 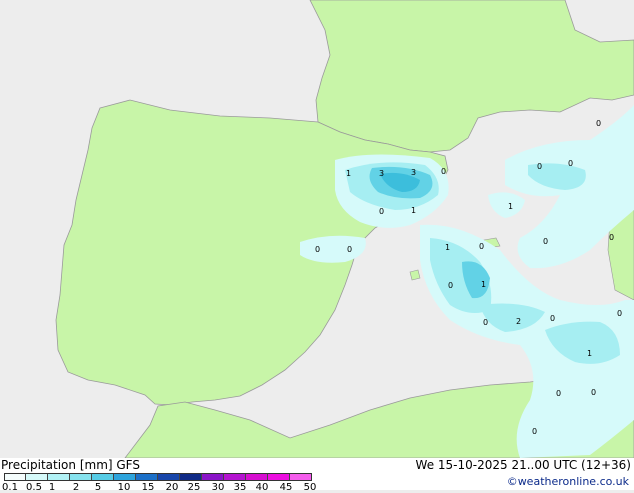 What do you see at coordinates (415, 275) in the screenshot?
I see `land-ibiza` at bounding box center [415, 275].